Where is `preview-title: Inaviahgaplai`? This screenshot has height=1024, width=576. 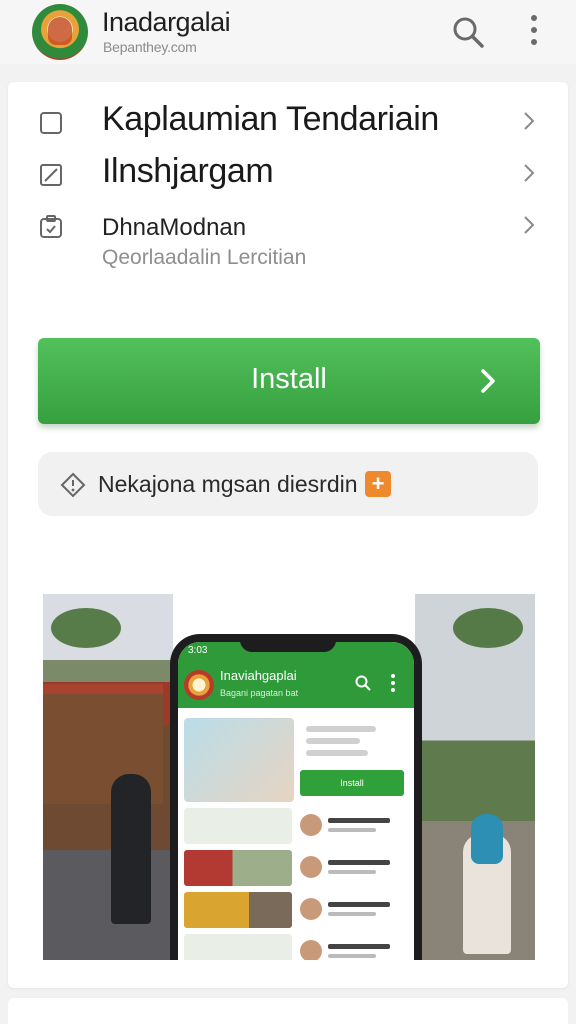
preview-title: Inaviahgaplai is located at coordinates (258, 675).